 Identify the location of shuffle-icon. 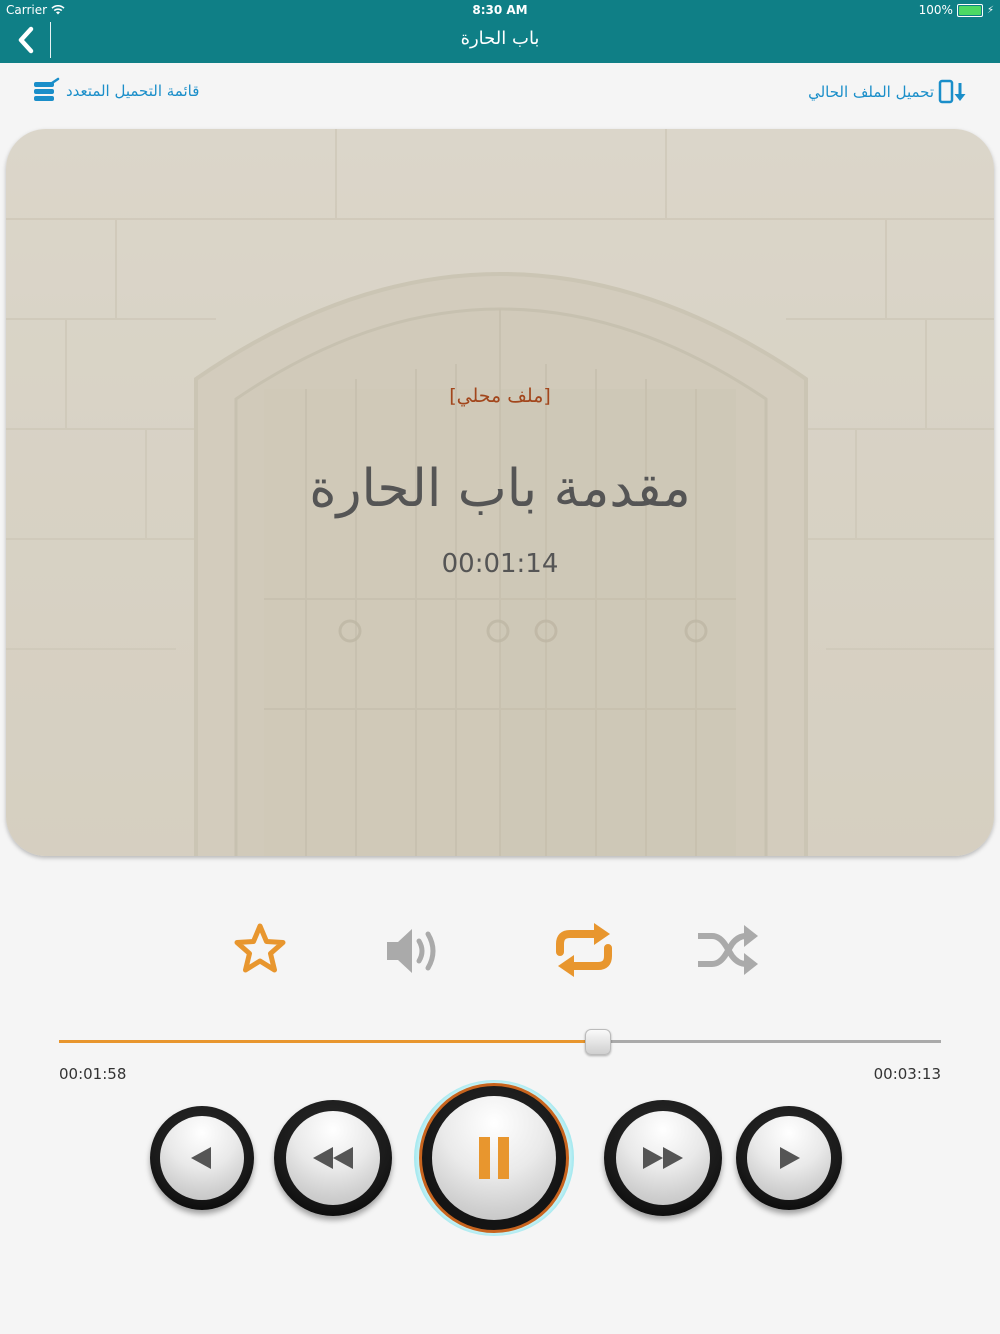
(728, 950).